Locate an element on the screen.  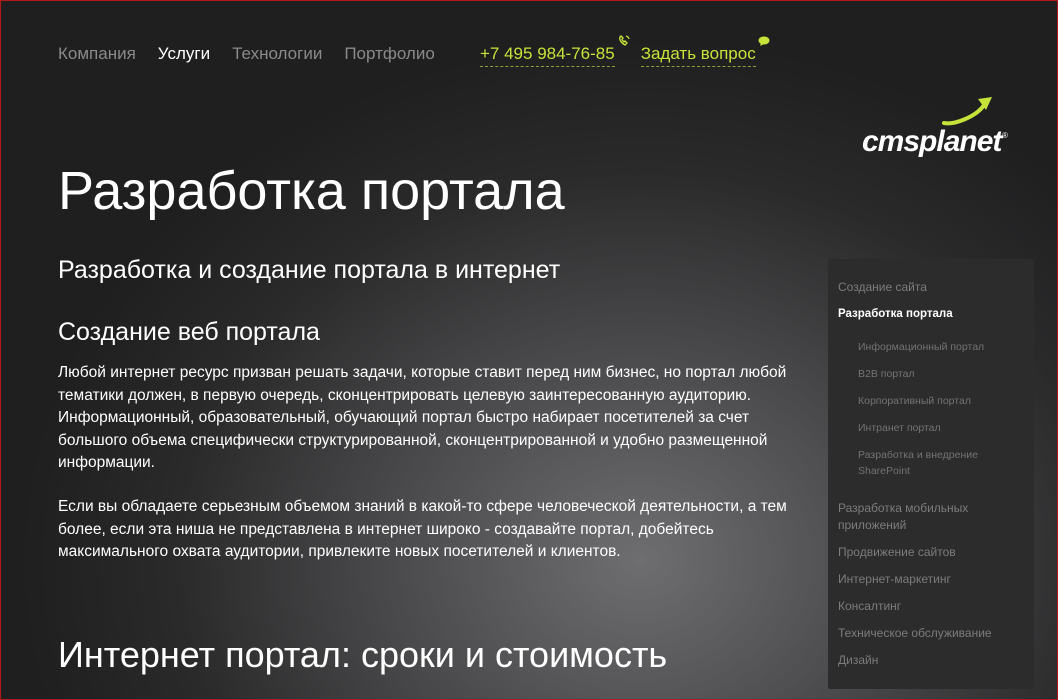
sidebar-subitem-intranet-portal: Интранет портал is located at coordinates (941, 428).